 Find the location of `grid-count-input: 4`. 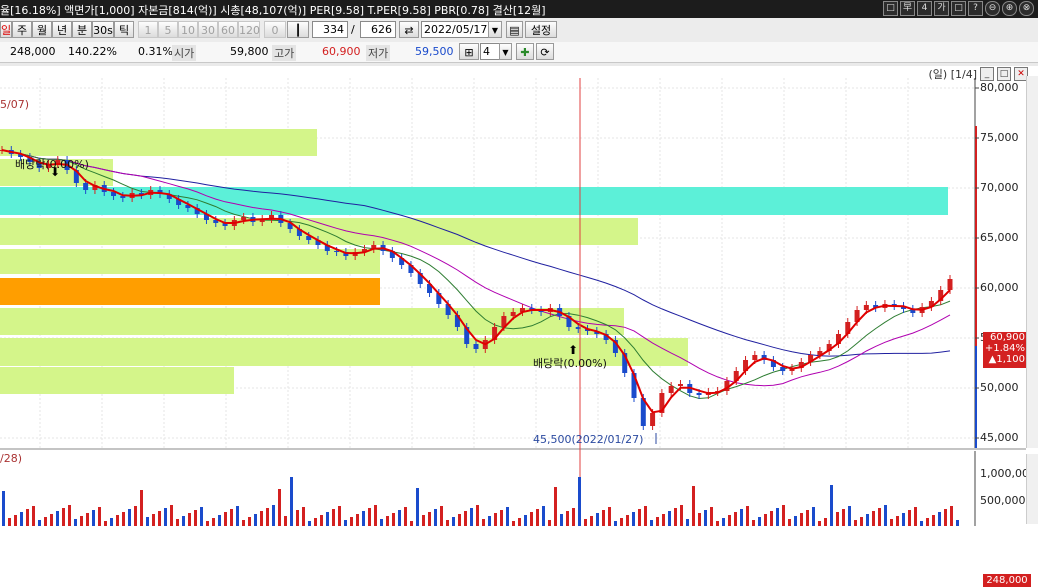

grid-count-input: 4 is located at coordinates (490, 51).